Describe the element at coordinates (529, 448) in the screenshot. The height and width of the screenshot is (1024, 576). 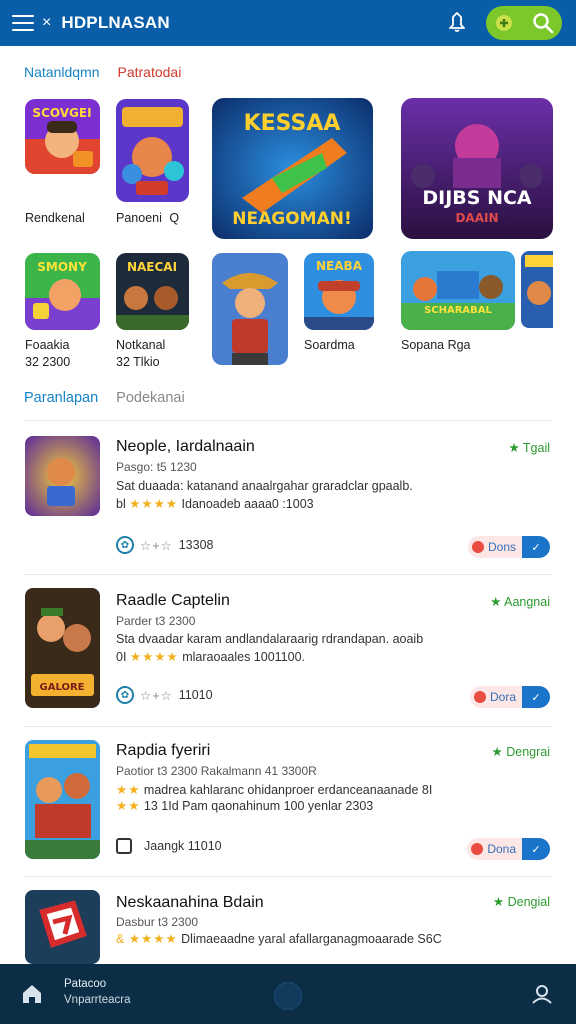
I see `item-tag: ★ Tgail` at that location.